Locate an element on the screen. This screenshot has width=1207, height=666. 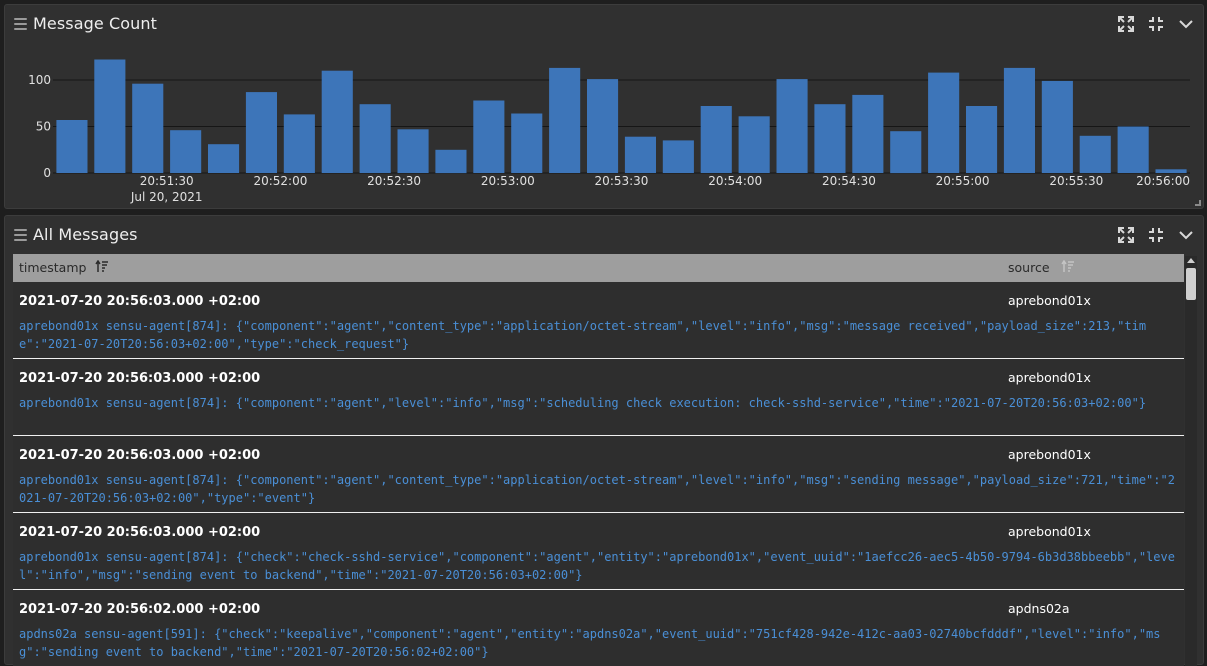
chevron-down-icon is located at coordinates (1186, 235).